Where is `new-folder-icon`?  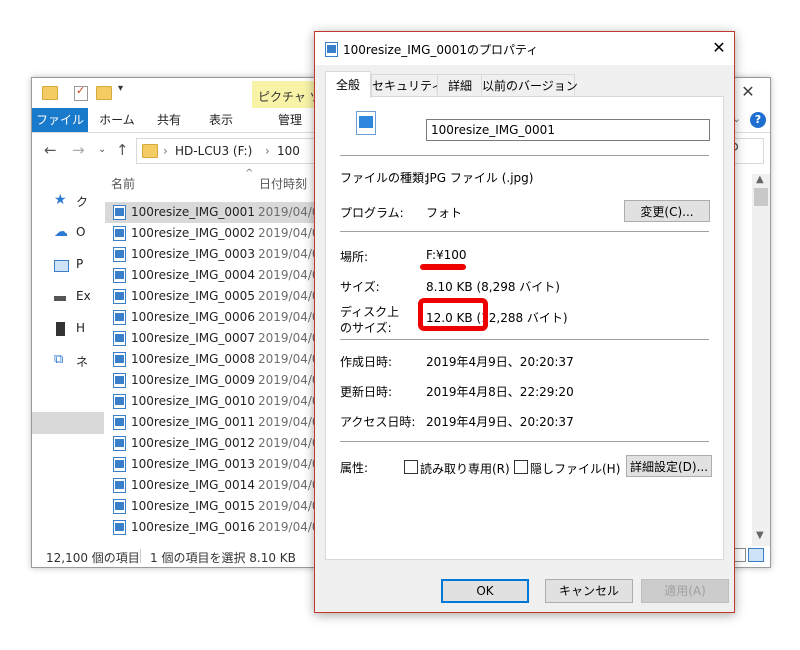 new-folder-icon is located at coordinates (104, 93).